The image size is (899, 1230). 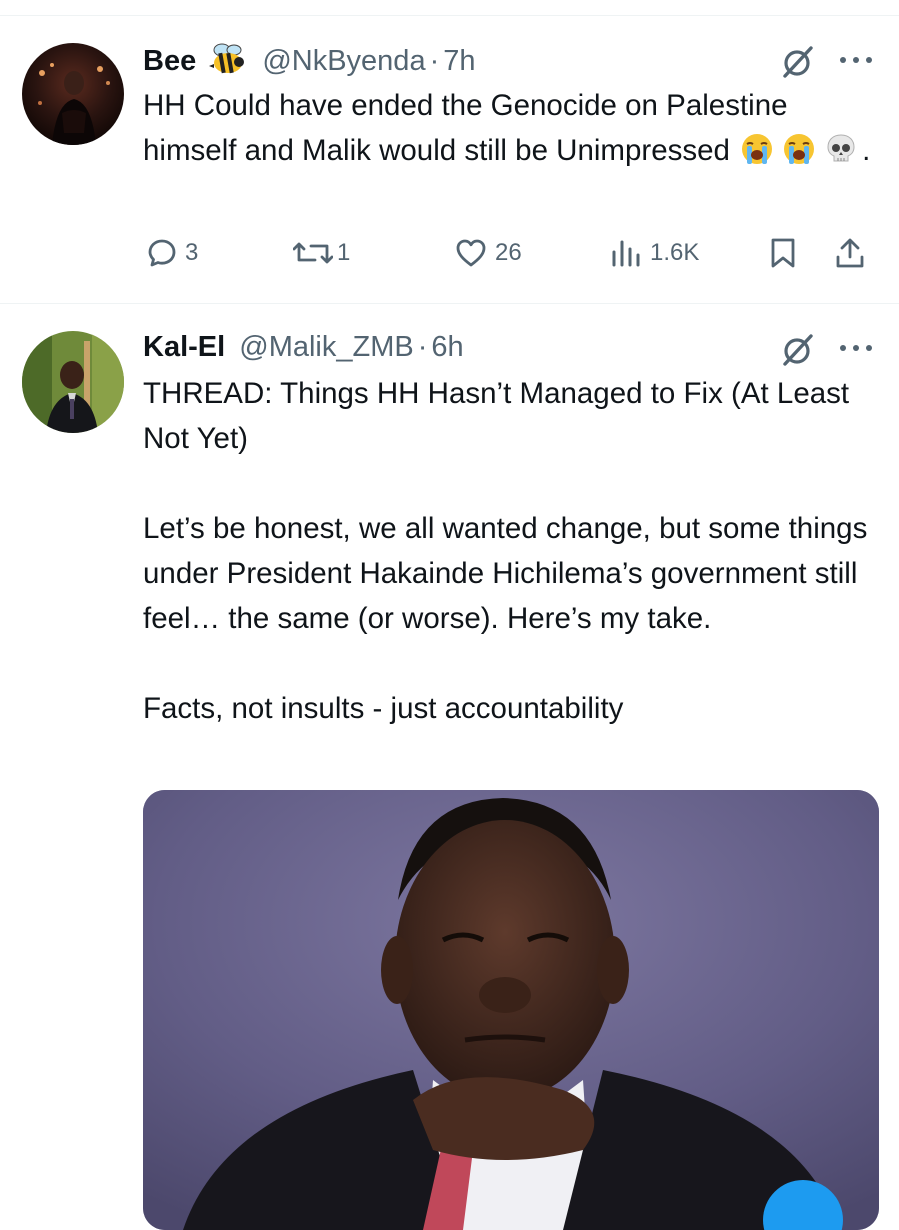 What do you see at coordinates (162, 253) in the screenshot?
I see `reply-icon` at bounding box center [162, 253].